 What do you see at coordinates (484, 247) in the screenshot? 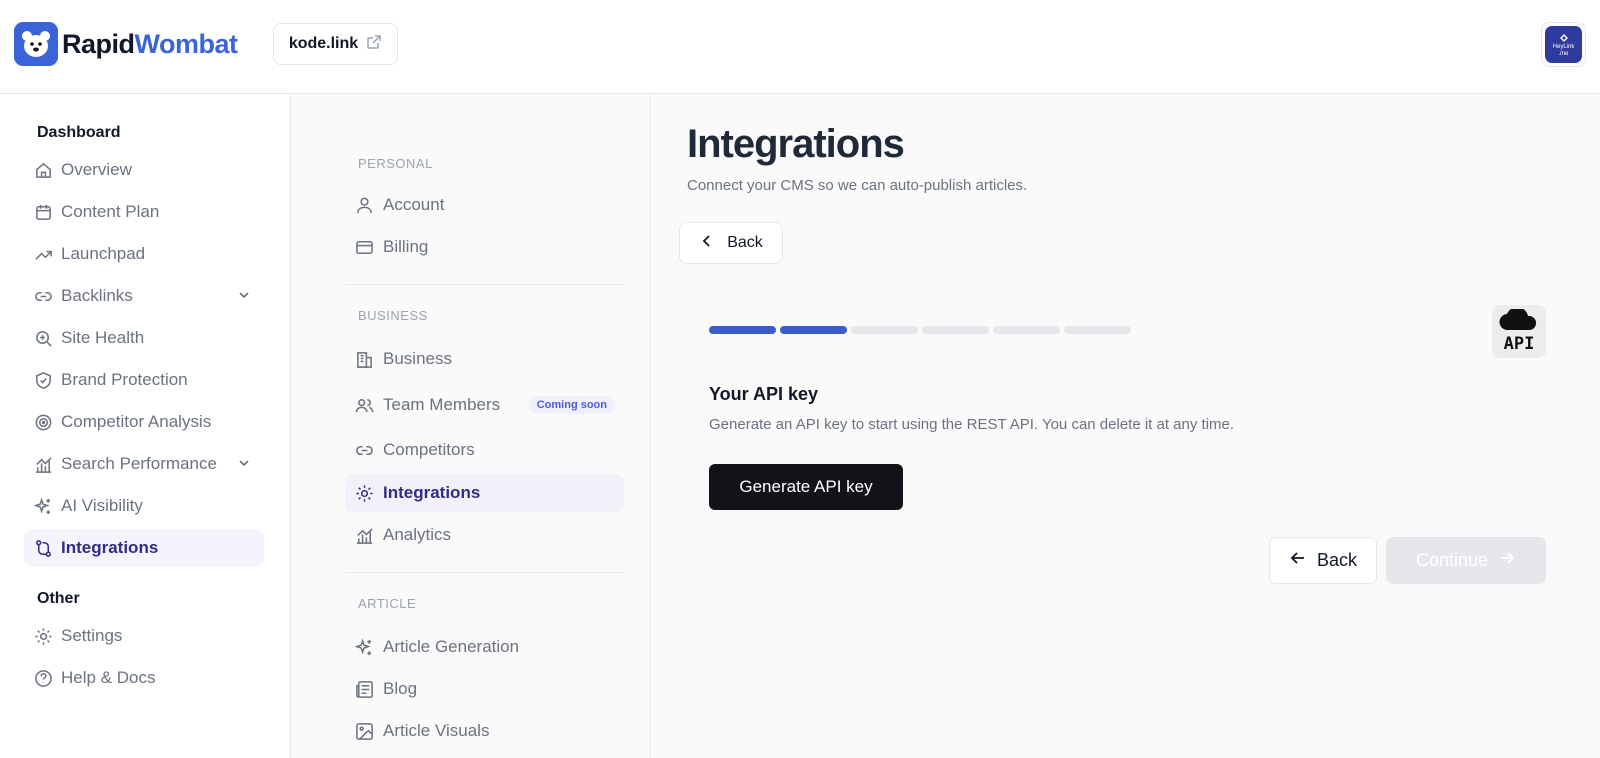
I see `settings-item-billing: Billing` at bounding box center [484, 247].